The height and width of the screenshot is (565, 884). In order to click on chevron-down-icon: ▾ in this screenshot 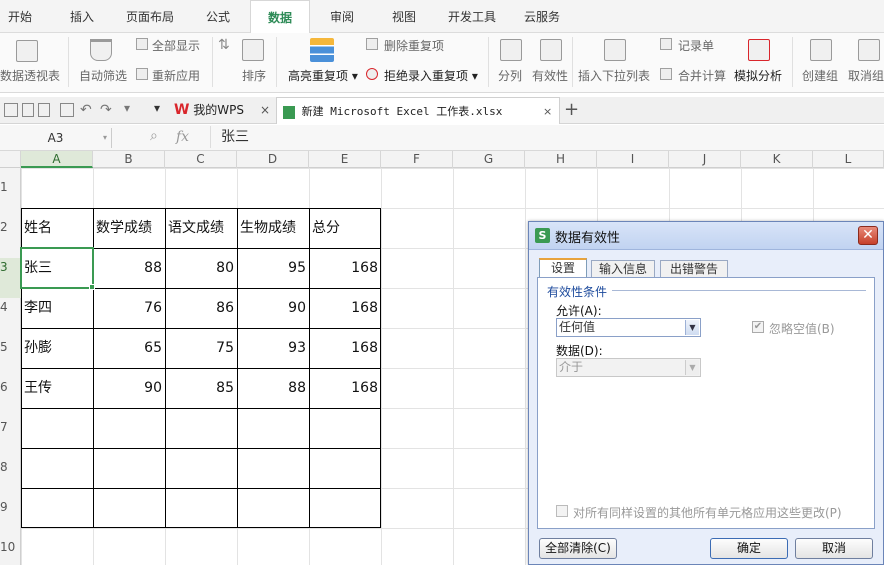, I will do `click(105, 138)`.